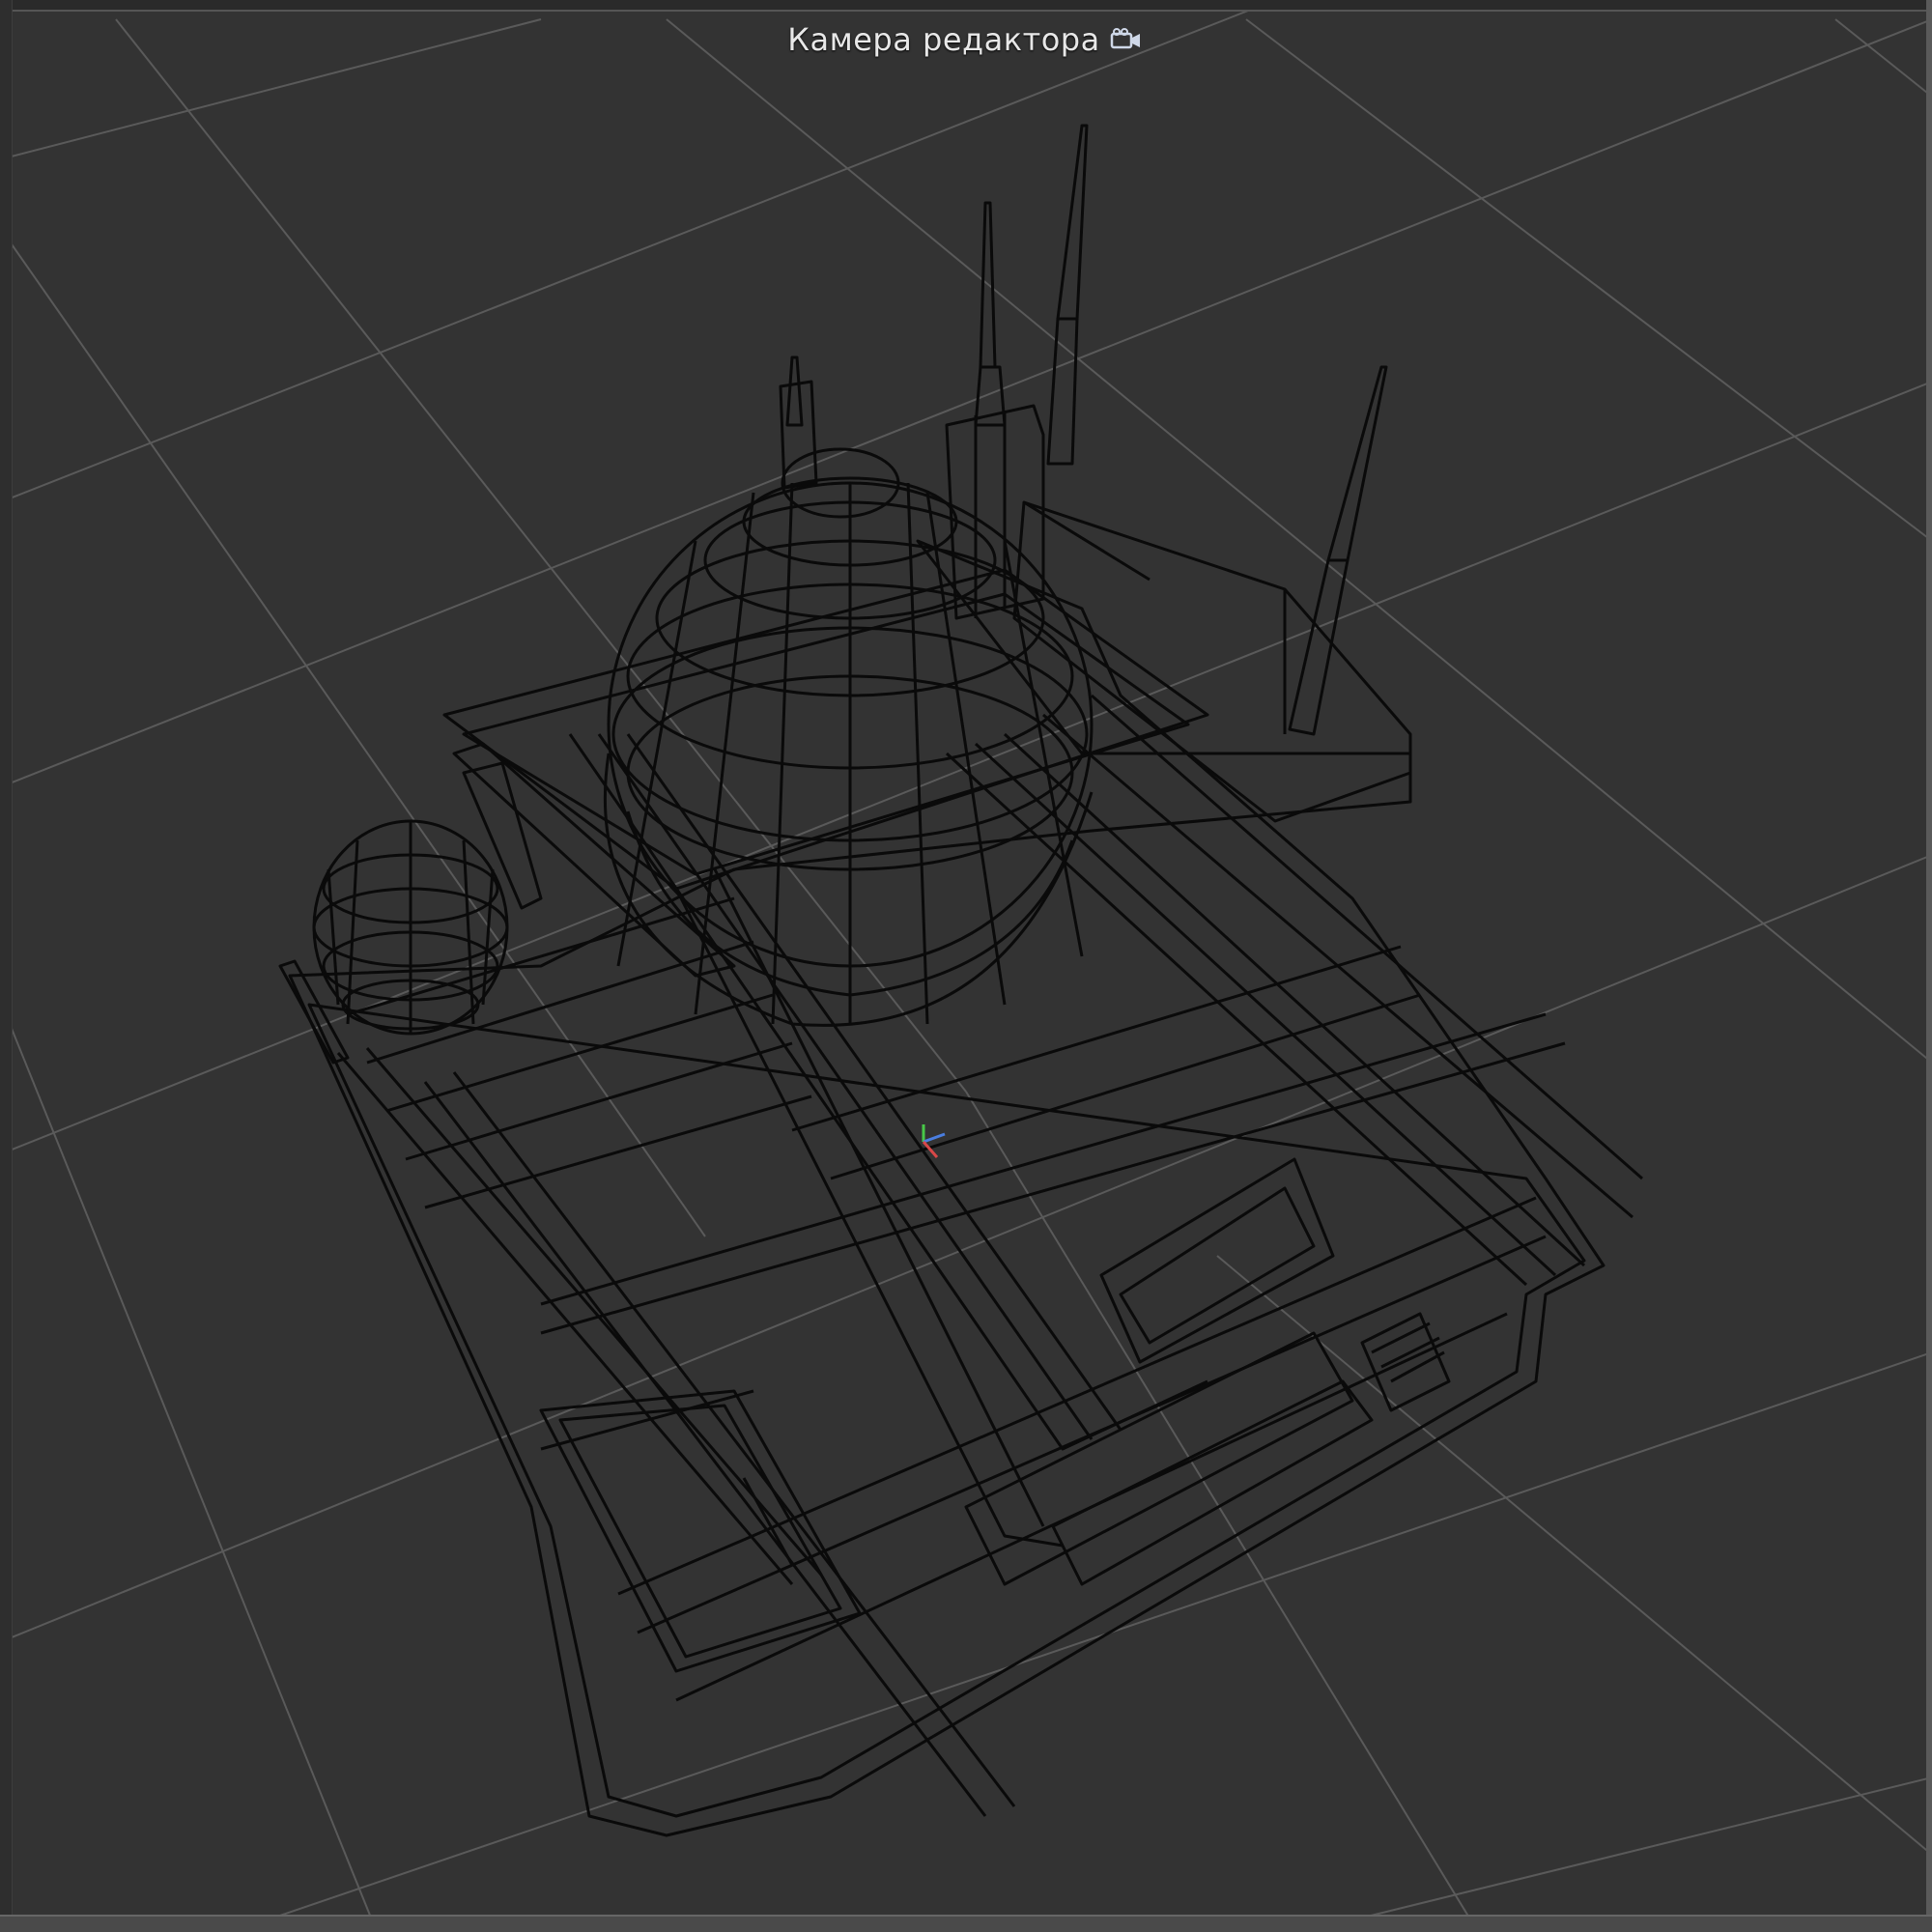  What do you see at coordinates (1126, 39) in the screenshot?
I see `video-camera-icon` at bounding box center [1126, 39].